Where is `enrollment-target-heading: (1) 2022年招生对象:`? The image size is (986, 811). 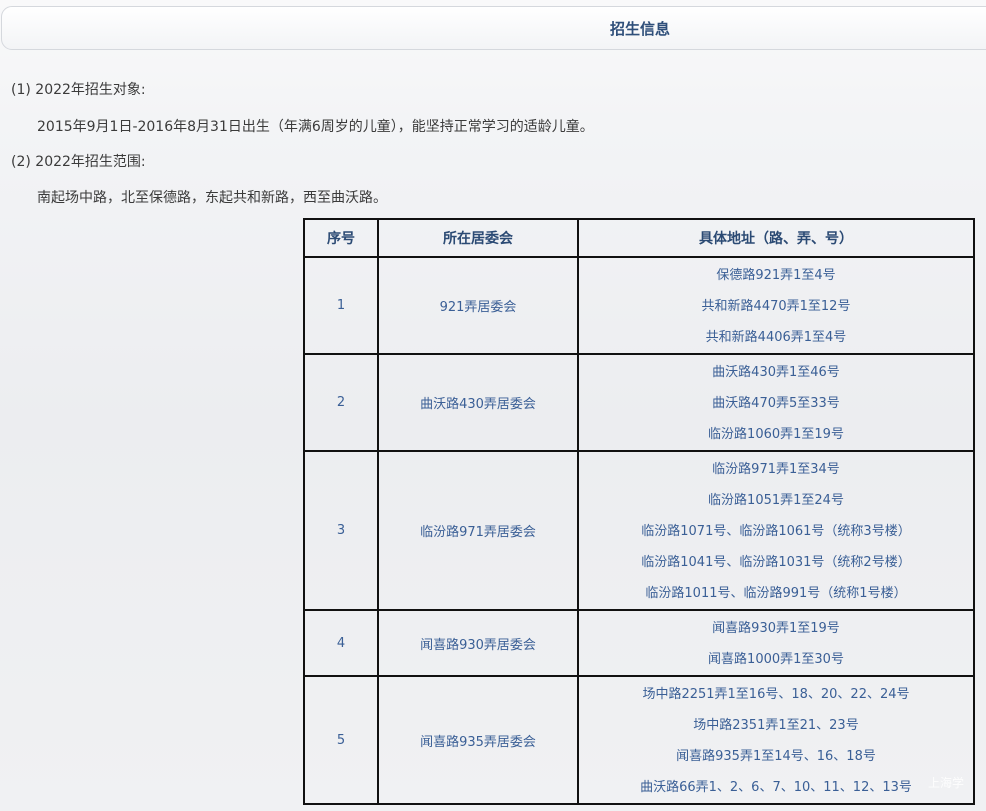
enrollment-target-heading: (1) 2022年招生对象: is located at coordinates (78, 90).